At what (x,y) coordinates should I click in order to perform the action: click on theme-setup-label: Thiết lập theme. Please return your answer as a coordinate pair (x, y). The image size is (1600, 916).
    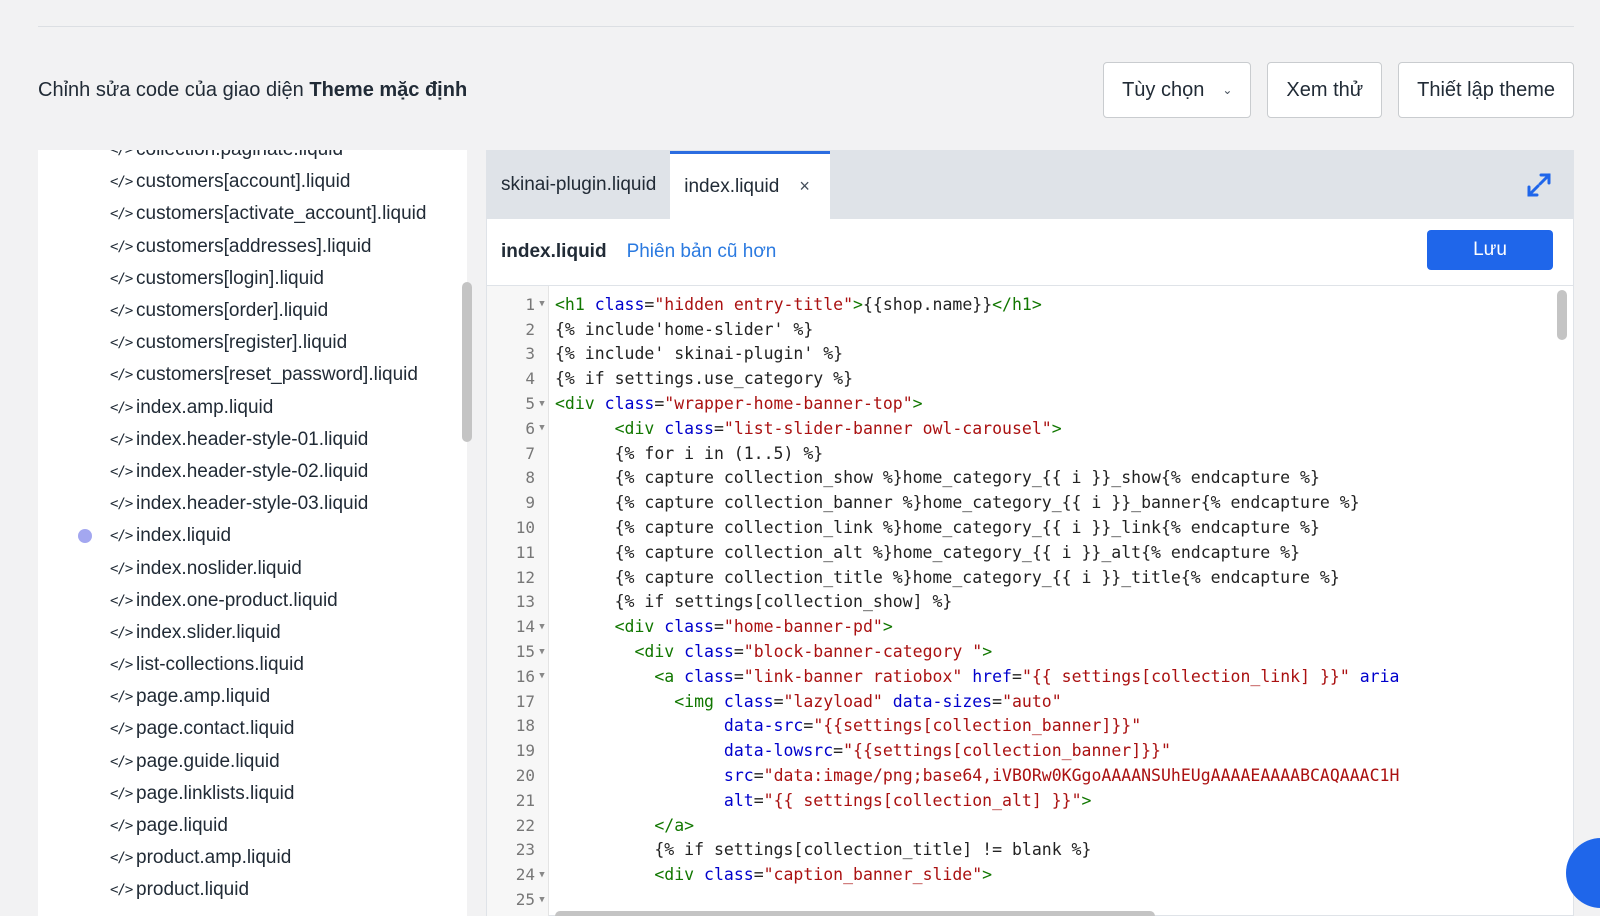
    Looking at the image, I should click on (1486, 89).